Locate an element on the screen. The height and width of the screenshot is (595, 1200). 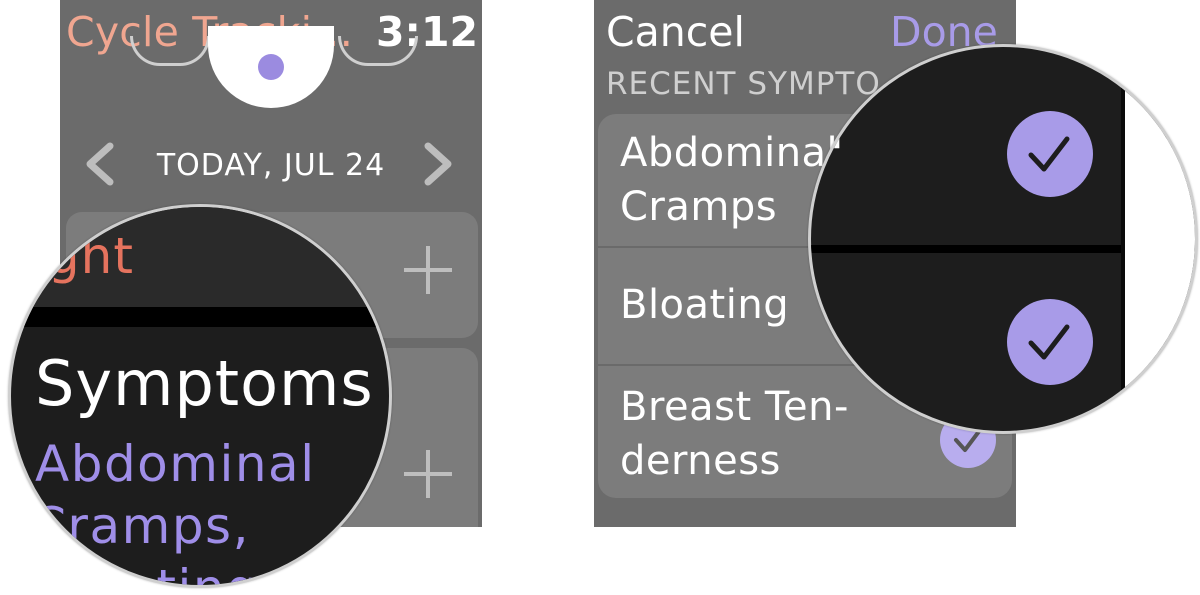
next-day-button is located at coordinates (439, 169).